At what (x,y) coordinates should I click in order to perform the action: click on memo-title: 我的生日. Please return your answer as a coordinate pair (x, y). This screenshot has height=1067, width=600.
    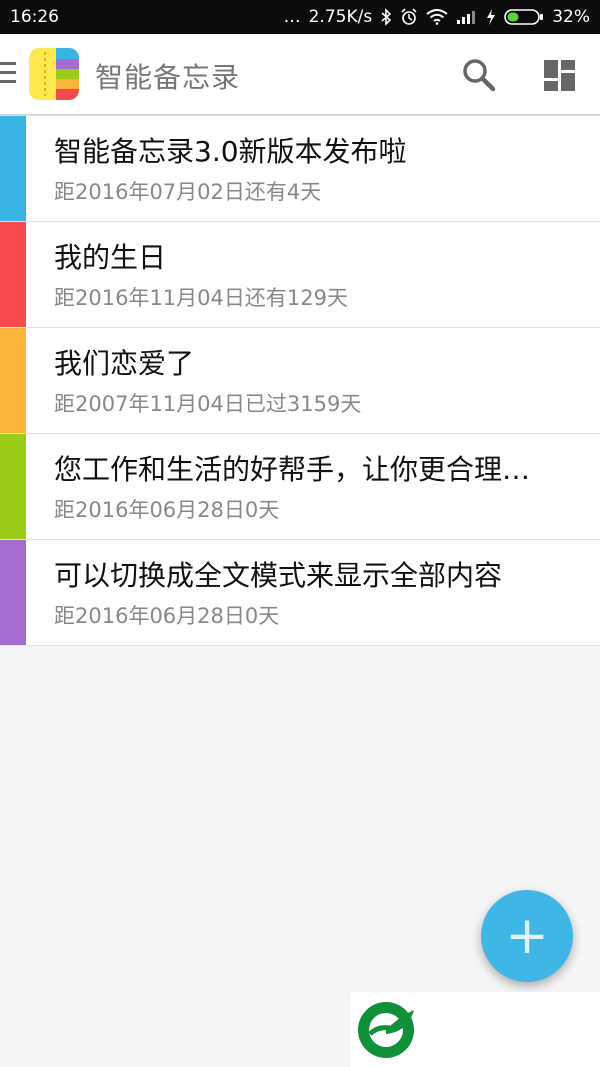
    Looking at the image, I should click on (110, 257).